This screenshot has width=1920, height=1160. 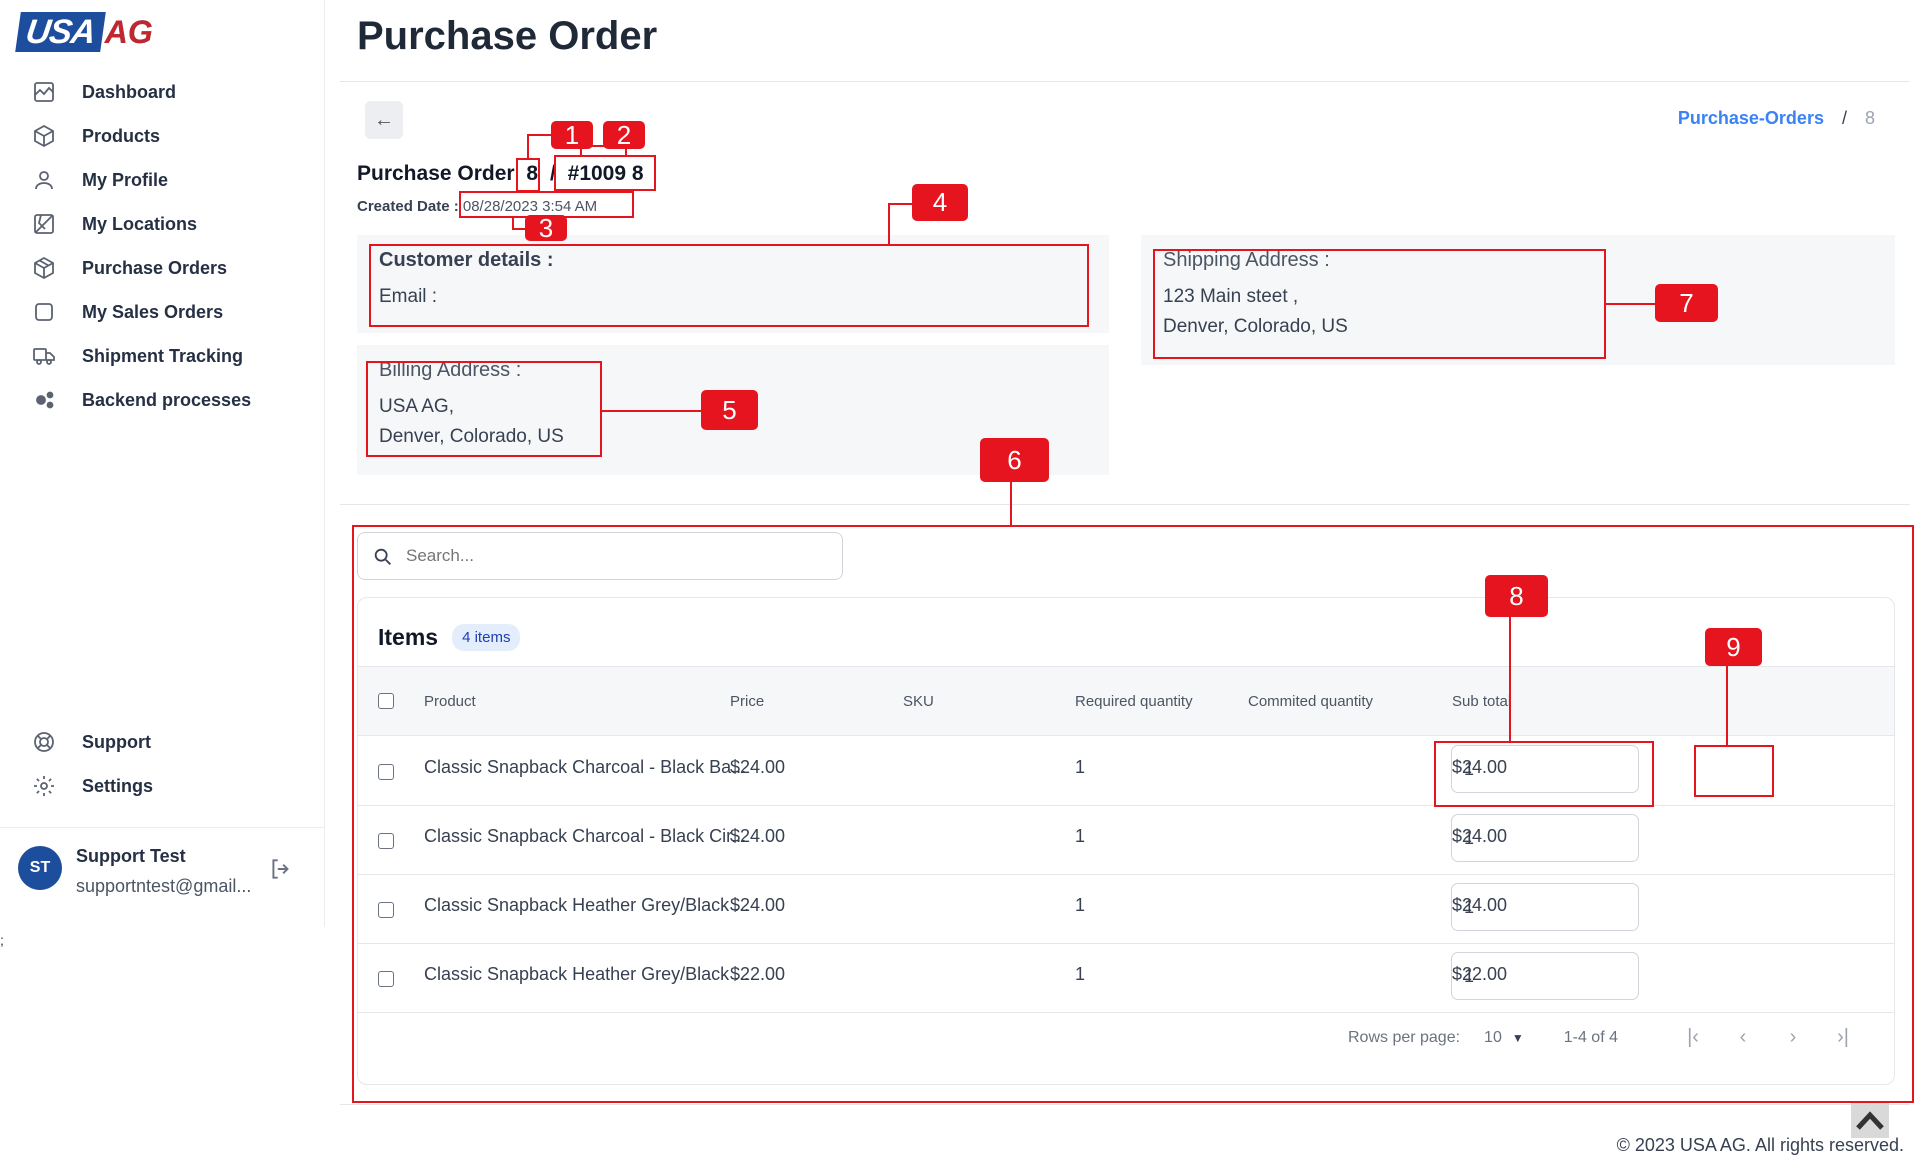 What do you see at coordinates (44, 786) in the screenshot?
I see `gear-icon` at bounding box center [44, 786].